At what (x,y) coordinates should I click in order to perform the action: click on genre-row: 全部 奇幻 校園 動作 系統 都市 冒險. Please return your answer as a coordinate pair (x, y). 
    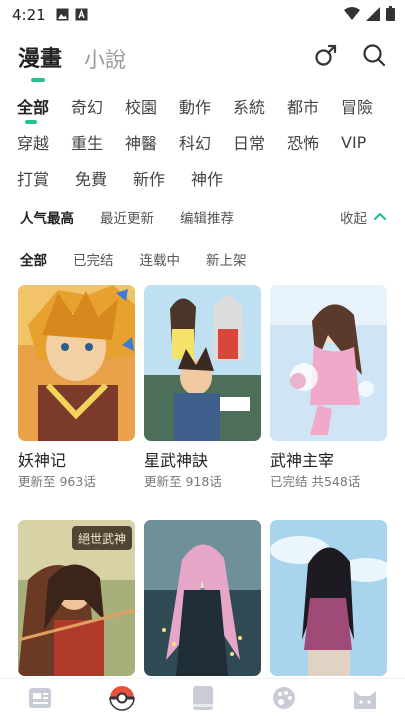
    Looking at the image, I should click on (206, 106).